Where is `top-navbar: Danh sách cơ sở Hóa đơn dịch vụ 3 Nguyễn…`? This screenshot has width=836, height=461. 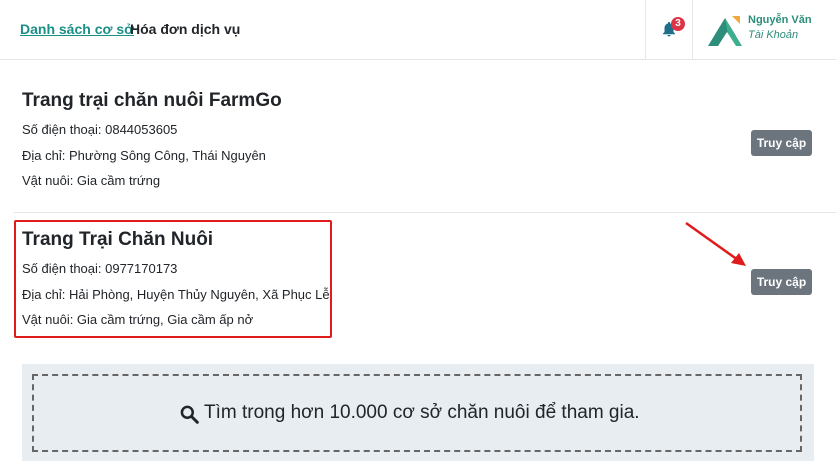 top-navbar: Danh sách cơ sở Hóa đơn dịch vụ 3 Nguyễn… is located at coordinates (418, 30).